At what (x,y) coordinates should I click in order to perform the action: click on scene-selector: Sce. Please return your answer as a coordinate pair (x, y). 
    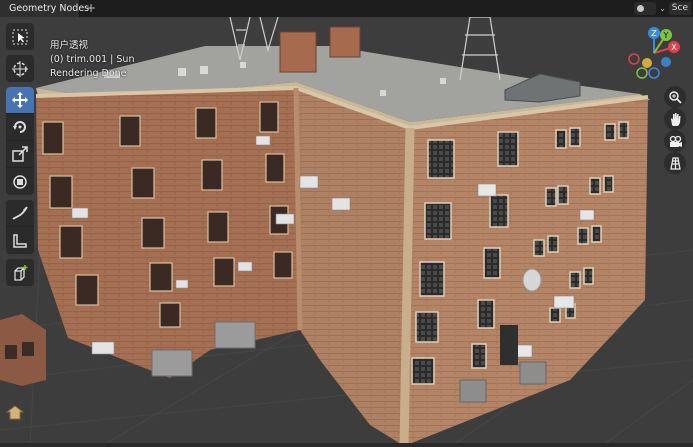
    Looking at the image, I should click on (679, 8).